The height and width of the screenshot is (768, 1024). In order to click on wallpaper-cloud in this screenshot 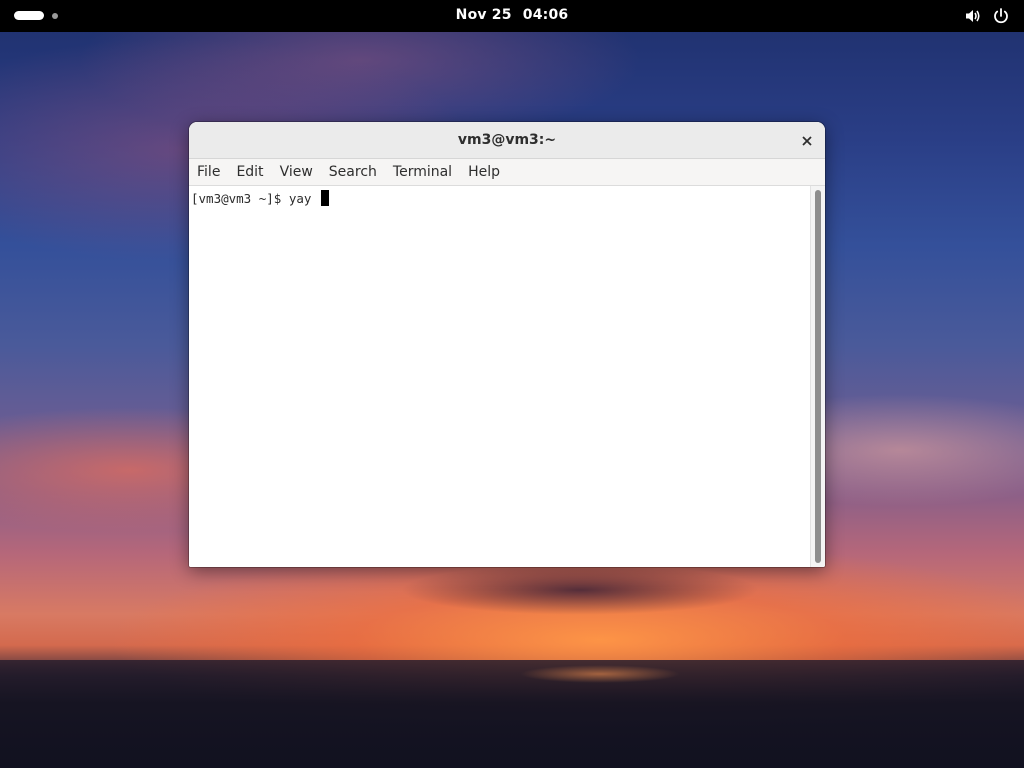, I will do `click(580, 590)`.